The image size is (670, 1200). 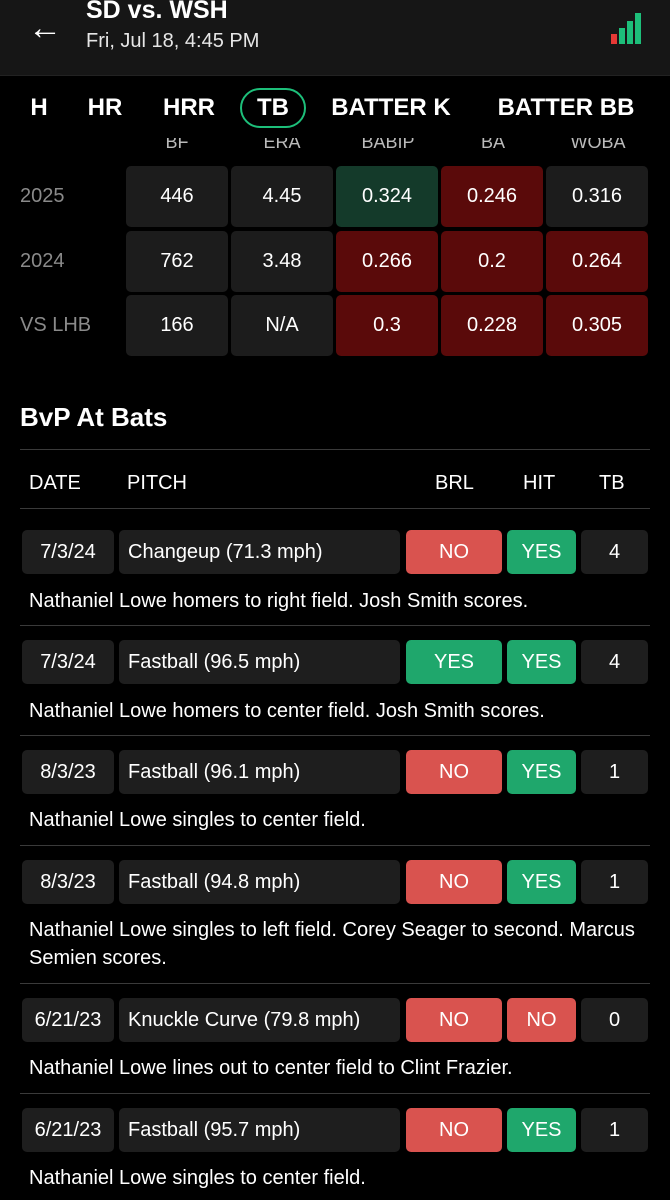 What do you see at coordinates (492, 196) in the screenshot?
I see `stat-cell: 0.246` at bounding box center [492, 196].